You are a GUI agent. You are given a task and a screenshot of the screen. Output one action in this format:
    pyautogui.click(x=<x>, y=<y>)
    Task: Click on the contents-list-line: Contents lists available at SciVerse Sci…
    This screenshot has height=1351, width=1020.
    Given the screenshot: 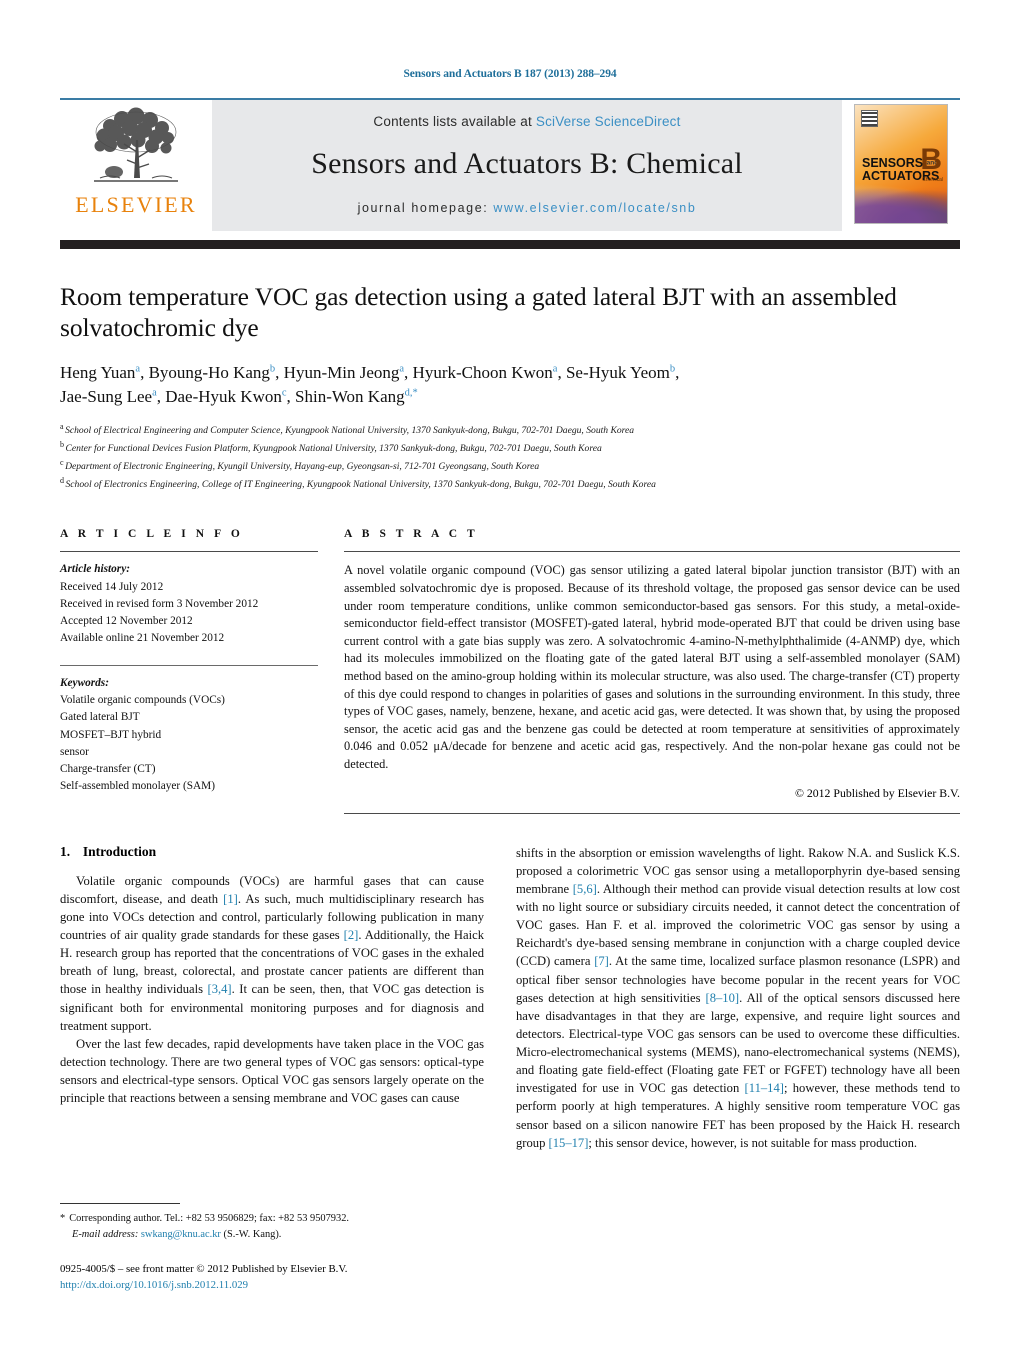 What is the action you would take?
    pyautogui.click(x=526, y=121)
    